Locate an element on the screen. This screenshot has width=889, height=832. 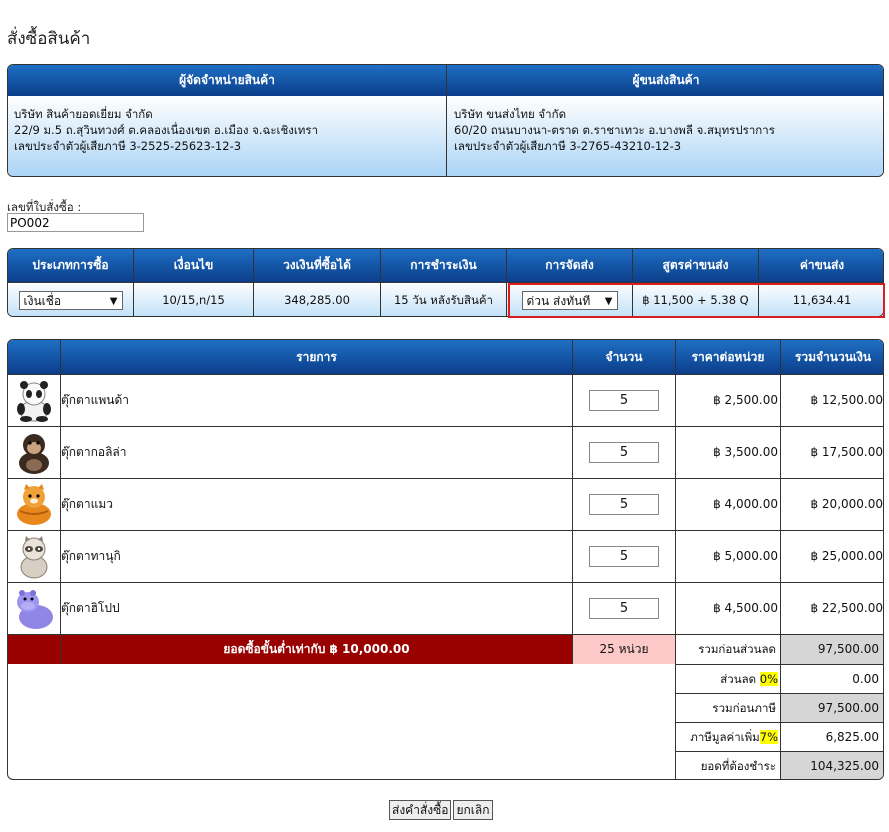
col-image is located at coordinates (34, 357).